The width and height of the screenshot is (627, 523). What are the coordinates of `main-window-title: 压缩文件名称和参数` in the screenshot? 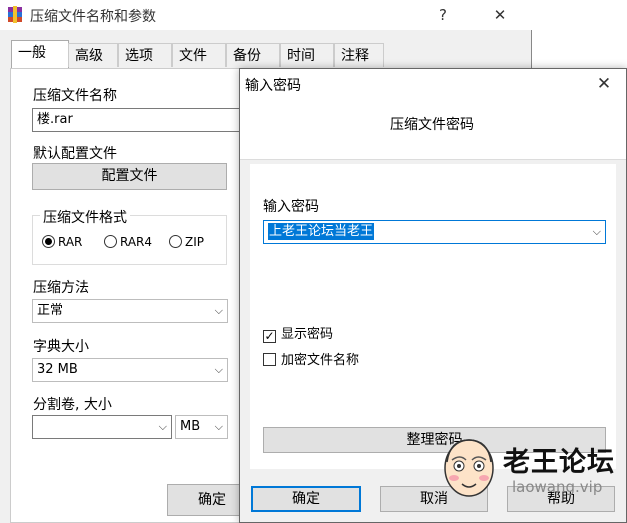 It's located at (93, 17).